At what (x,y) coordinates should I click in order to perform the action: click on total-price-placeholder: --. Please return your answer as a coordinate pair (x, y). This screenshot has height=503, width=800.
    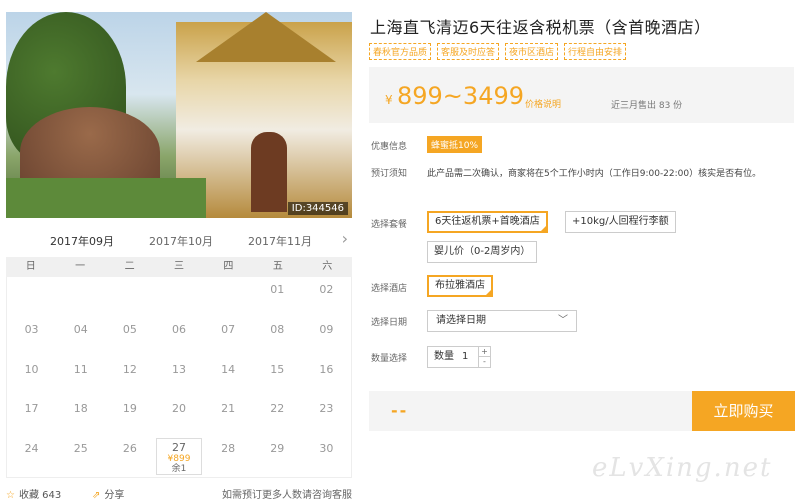
    Looking at the image, I should click on (400, 410).